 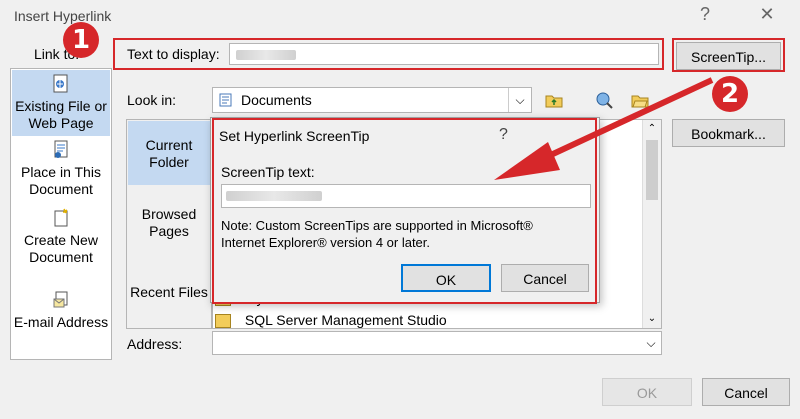 What do you see at coordinates (651, 343) in the screenshot?
I see `chevron-down-icon: ⌵` at bounding box center [651, 343].